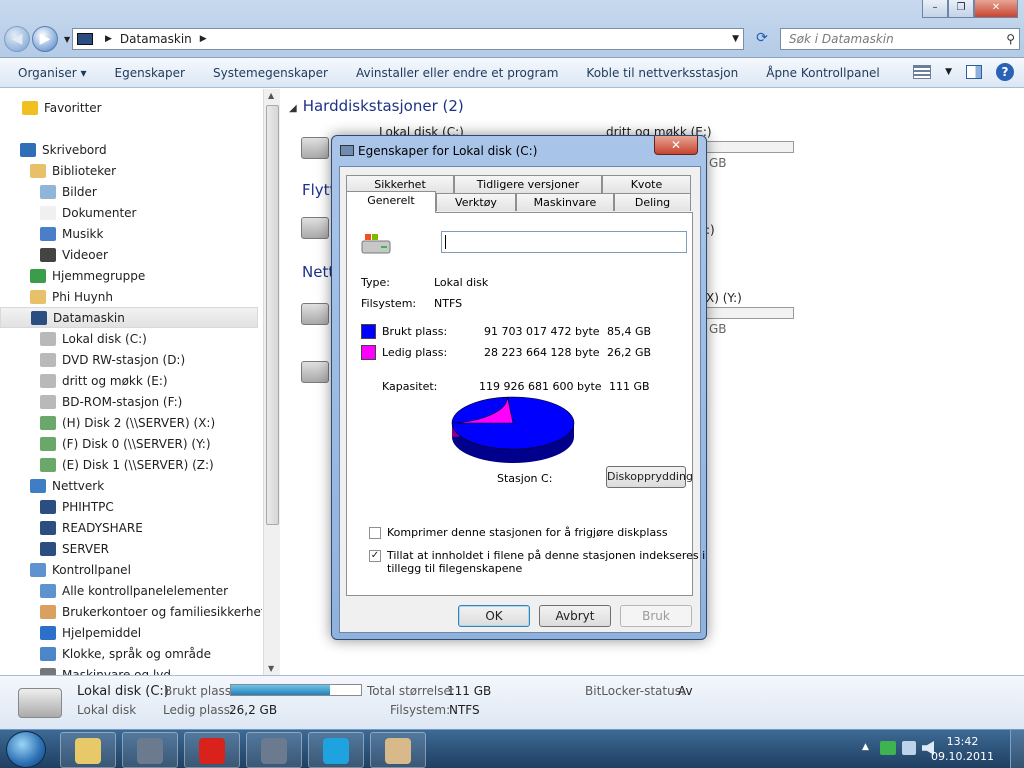  I want to click on uninstall-button: Avinstaller eller endre et program, so click(457, 73).